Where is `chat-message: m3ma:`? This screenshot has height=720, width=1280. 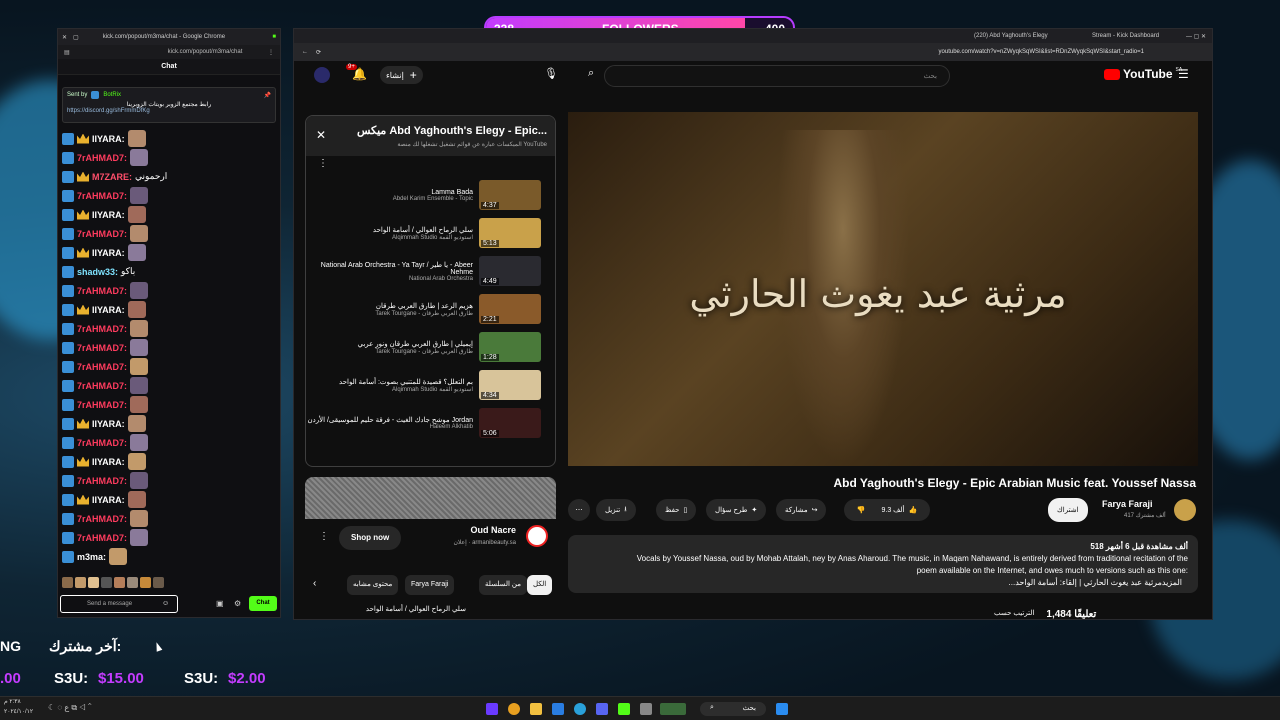 chat-message: m3ma: is located at coordinates (169, 556).